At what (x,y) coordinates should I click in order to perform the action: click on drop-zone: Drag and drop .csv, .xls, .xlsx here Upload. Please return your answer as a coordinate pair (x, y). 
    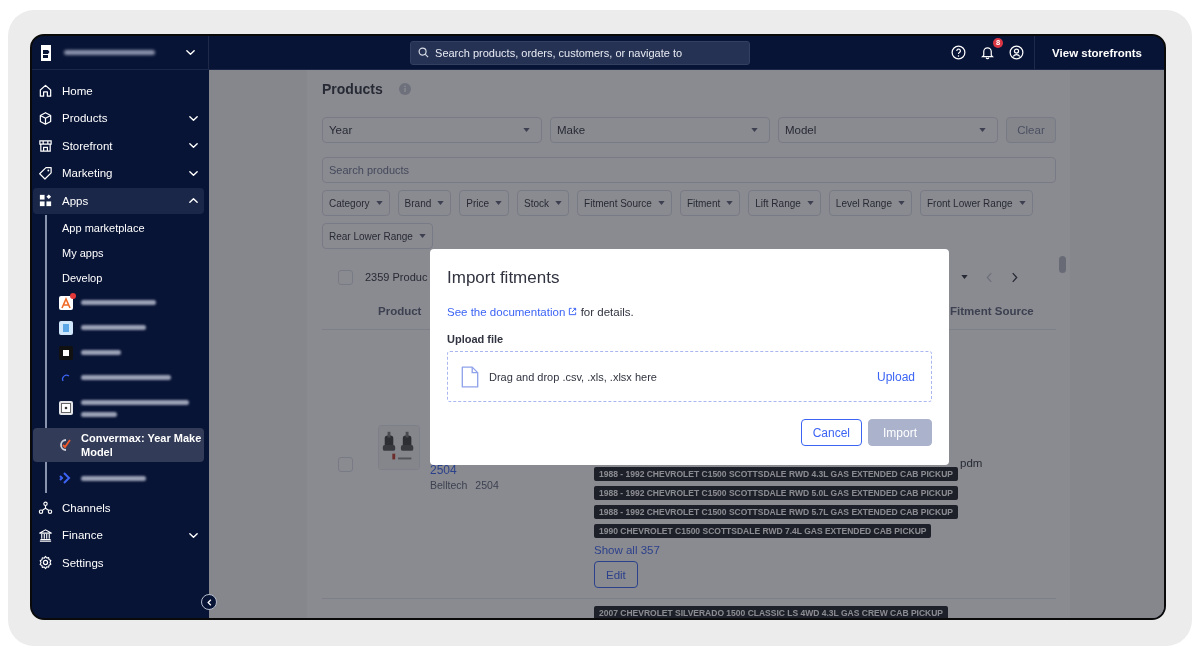
    Looking at the image, I should click on (689, 376).